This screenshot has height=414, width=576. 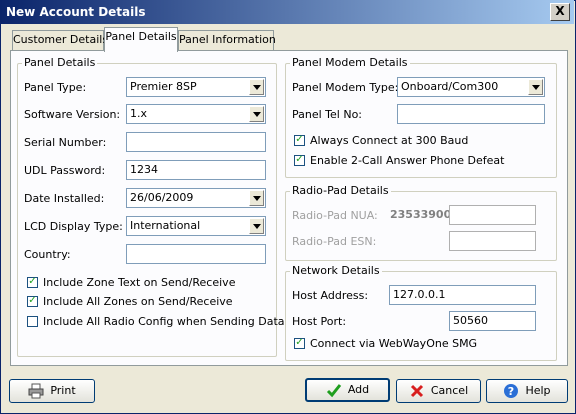 What do you see at coordinates (421, 214) in the screenshot?
I see `radio-pad-nua-prefix: 23533900` at bounding box center [421, 214].